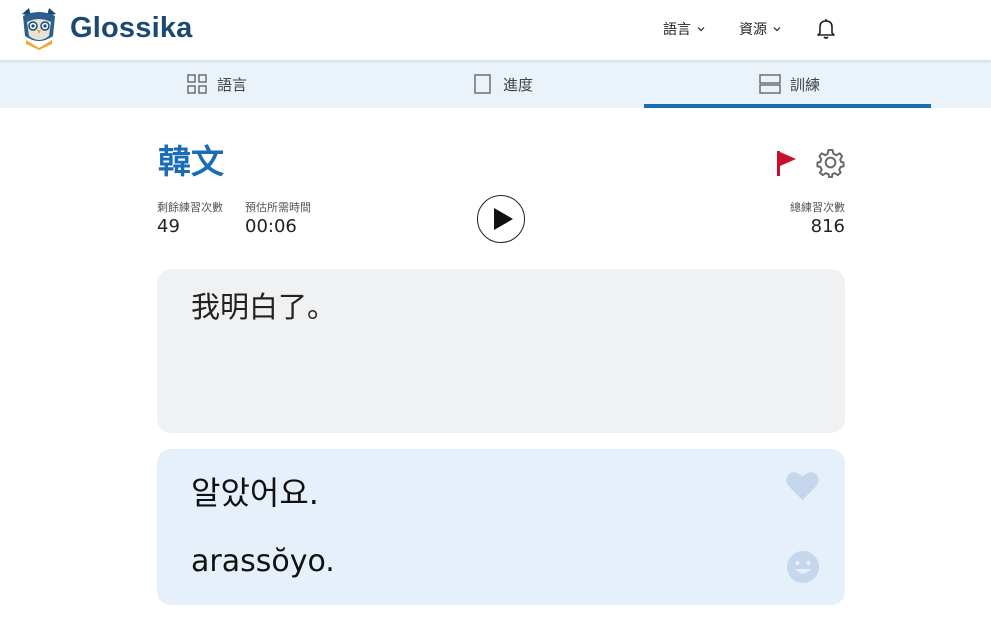 This screenshot has height=633, width=991. I want to click on total-reps-label: 總練習次數, so click(817, 207).